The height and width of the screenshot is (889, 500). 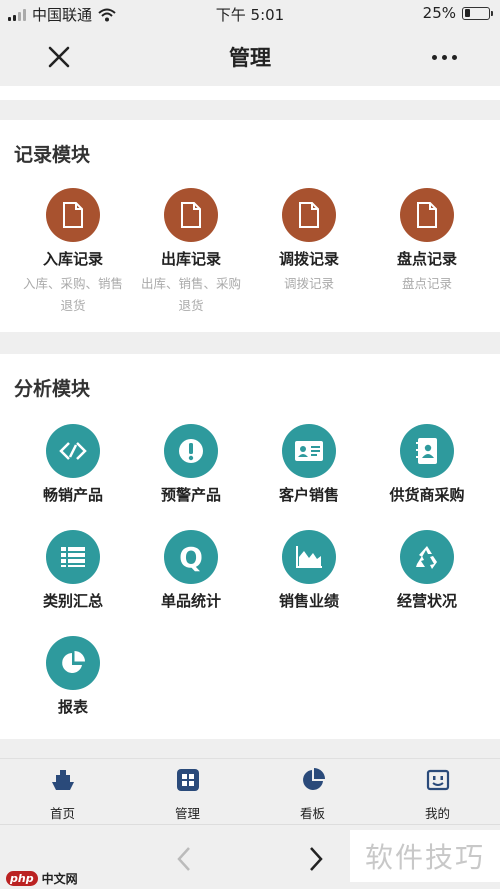 I want to click on analysis-item-label: 畅销产品, so click(x=72, y=495).